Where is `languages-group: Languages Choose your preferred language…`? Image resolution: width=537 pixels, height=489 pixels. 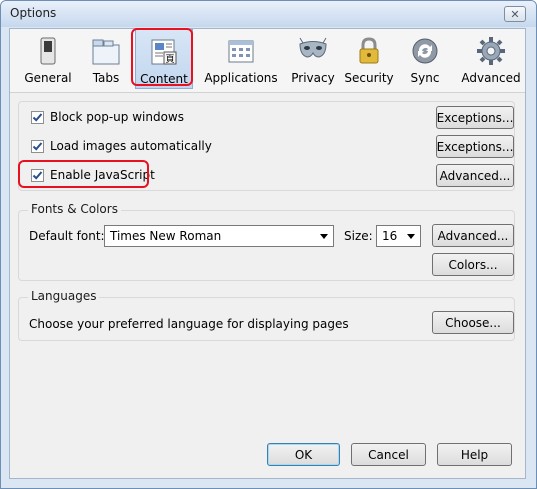 languages-group: Languages Choose your preferred language… is located at coordinates (266, 315).